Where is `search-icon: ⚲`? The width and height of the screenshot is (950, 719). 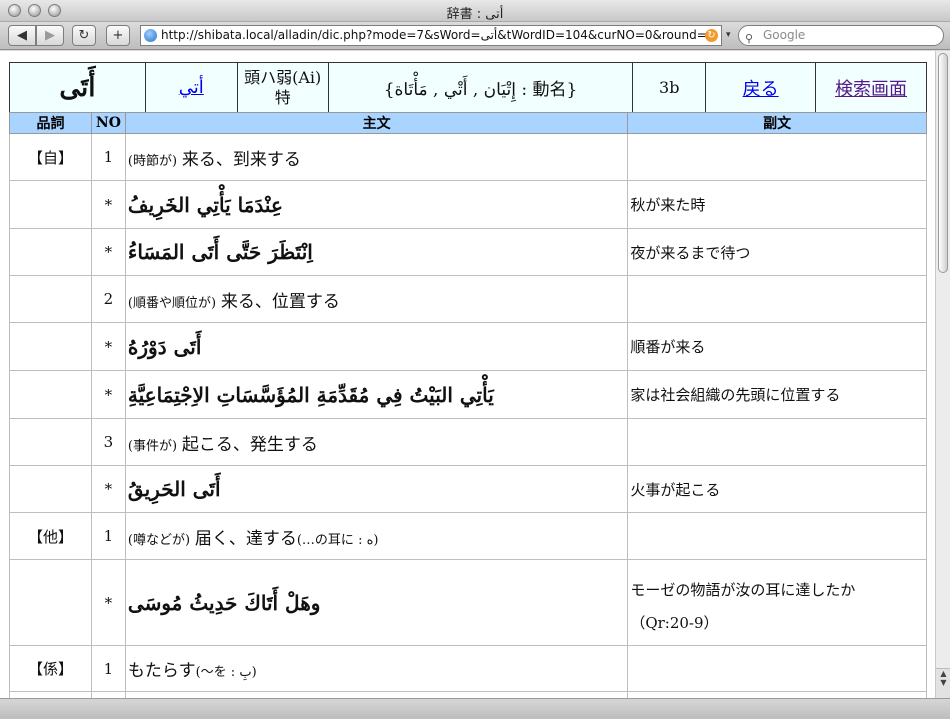 search-icon: ⚲ is located at coordinates (749, 38).